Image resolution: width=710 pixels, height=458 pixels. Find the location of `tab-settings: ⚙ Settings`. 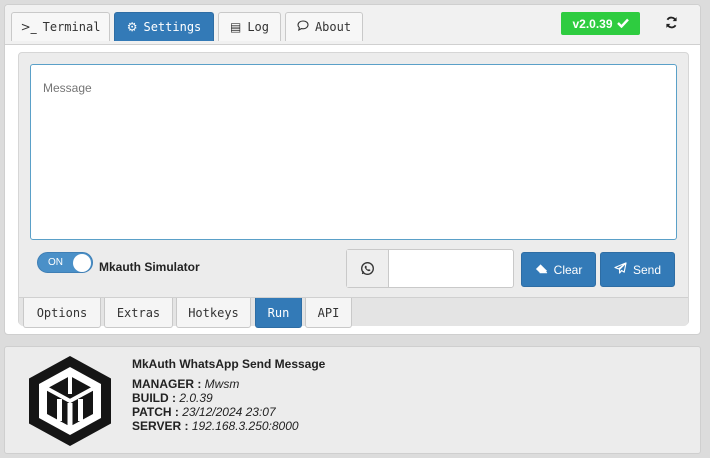

tab-settings: ⚙ Settings is located at coordinates (164, 26).